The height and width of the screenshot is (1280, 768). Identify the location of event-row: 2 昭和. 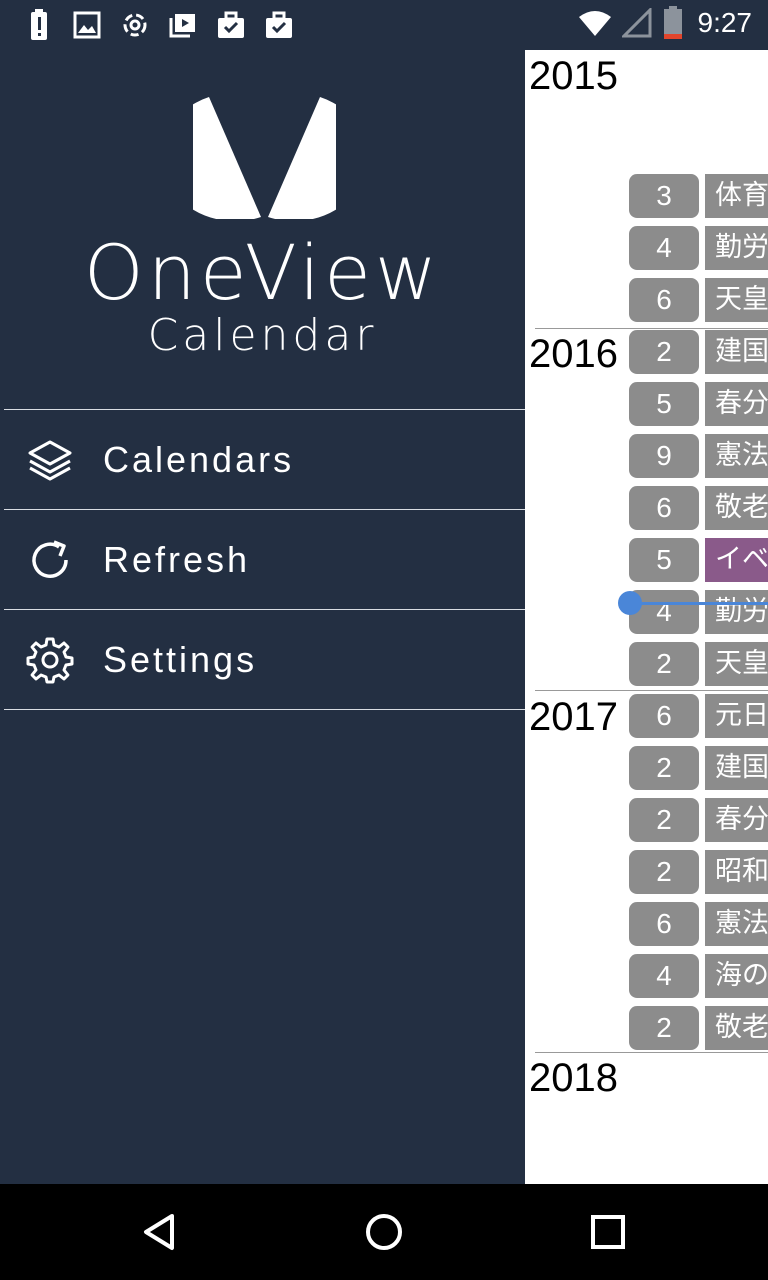
(698, 872).